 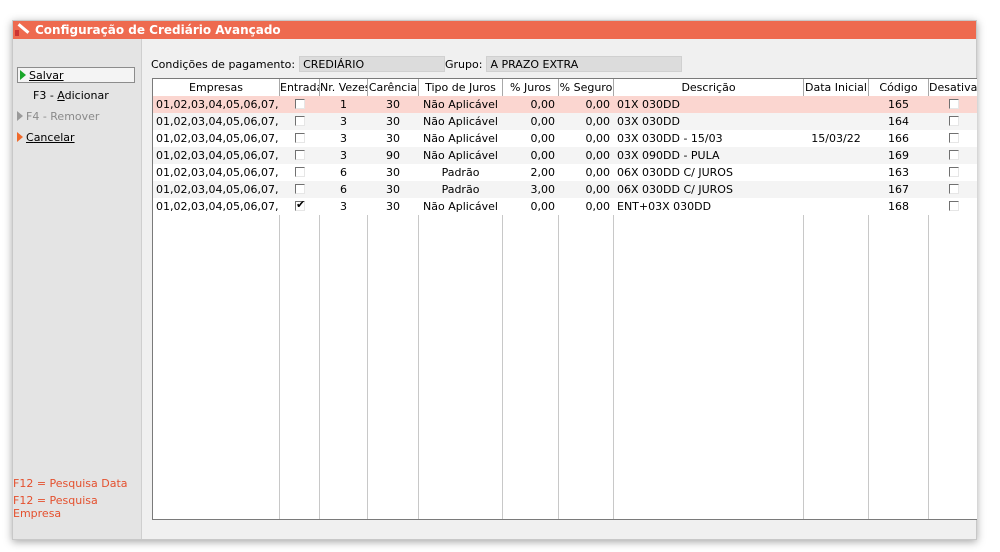 I want to click on header-col-juros: % Juros, so click(x=531, y=87).